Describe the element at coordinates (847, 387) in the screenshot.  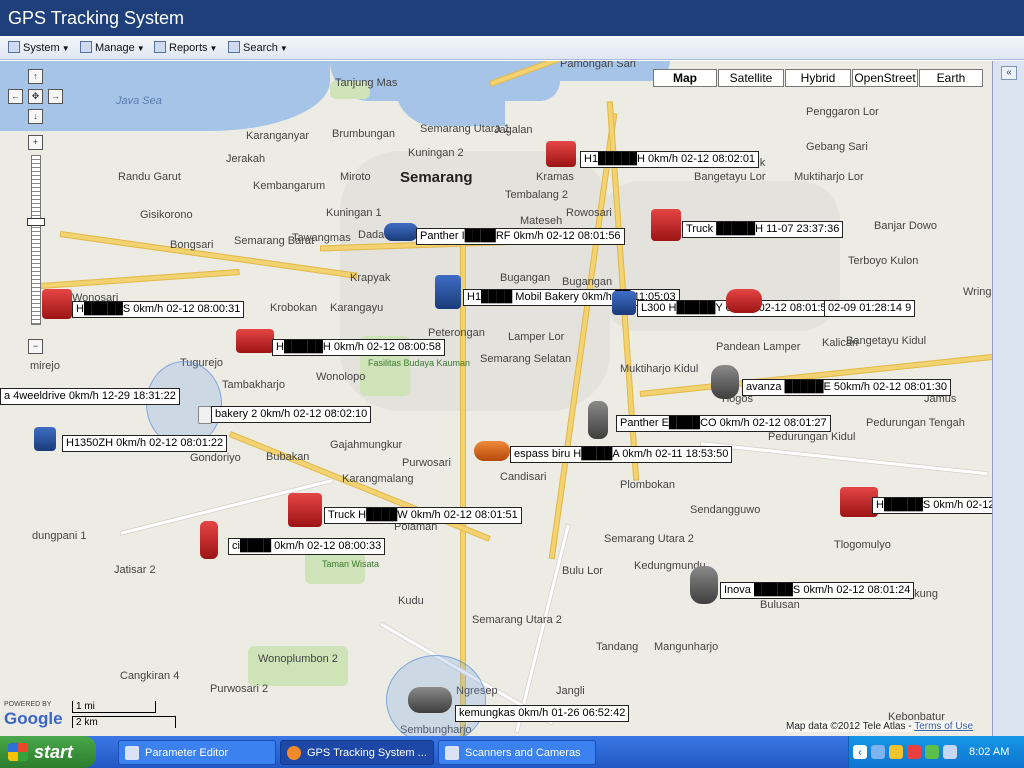
I see `vehicle-label: avanza █████E 50km/h 02-12 08:01:30` at that location.